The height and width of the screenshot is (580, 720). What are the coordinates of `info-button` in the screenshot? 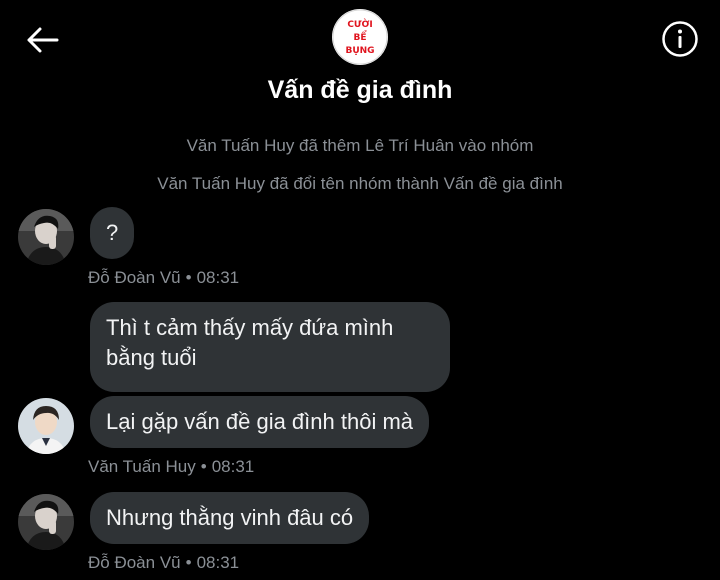 It's located at (680, 39).